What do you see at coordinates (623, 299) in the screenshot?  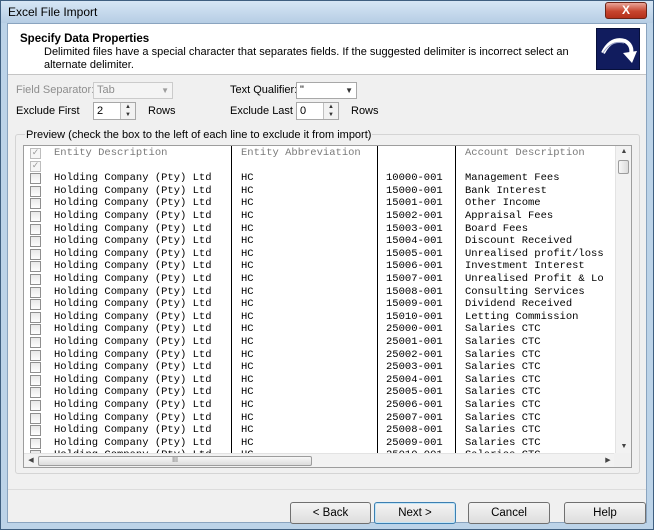 I see `vertical-scrollbar: ▲ ▼` at bounding box center [623, 299].